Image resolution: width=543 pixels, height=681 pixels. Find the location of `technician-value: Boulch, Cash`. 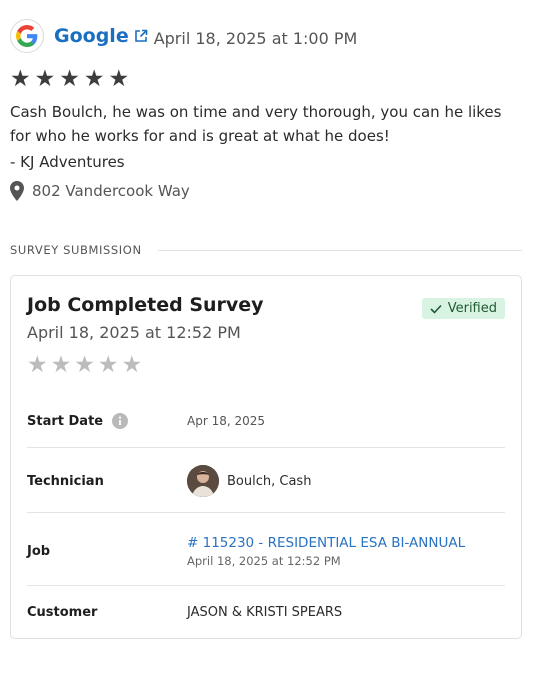

technician-value: Boulch, Cash is located at coordinates (249, 481).